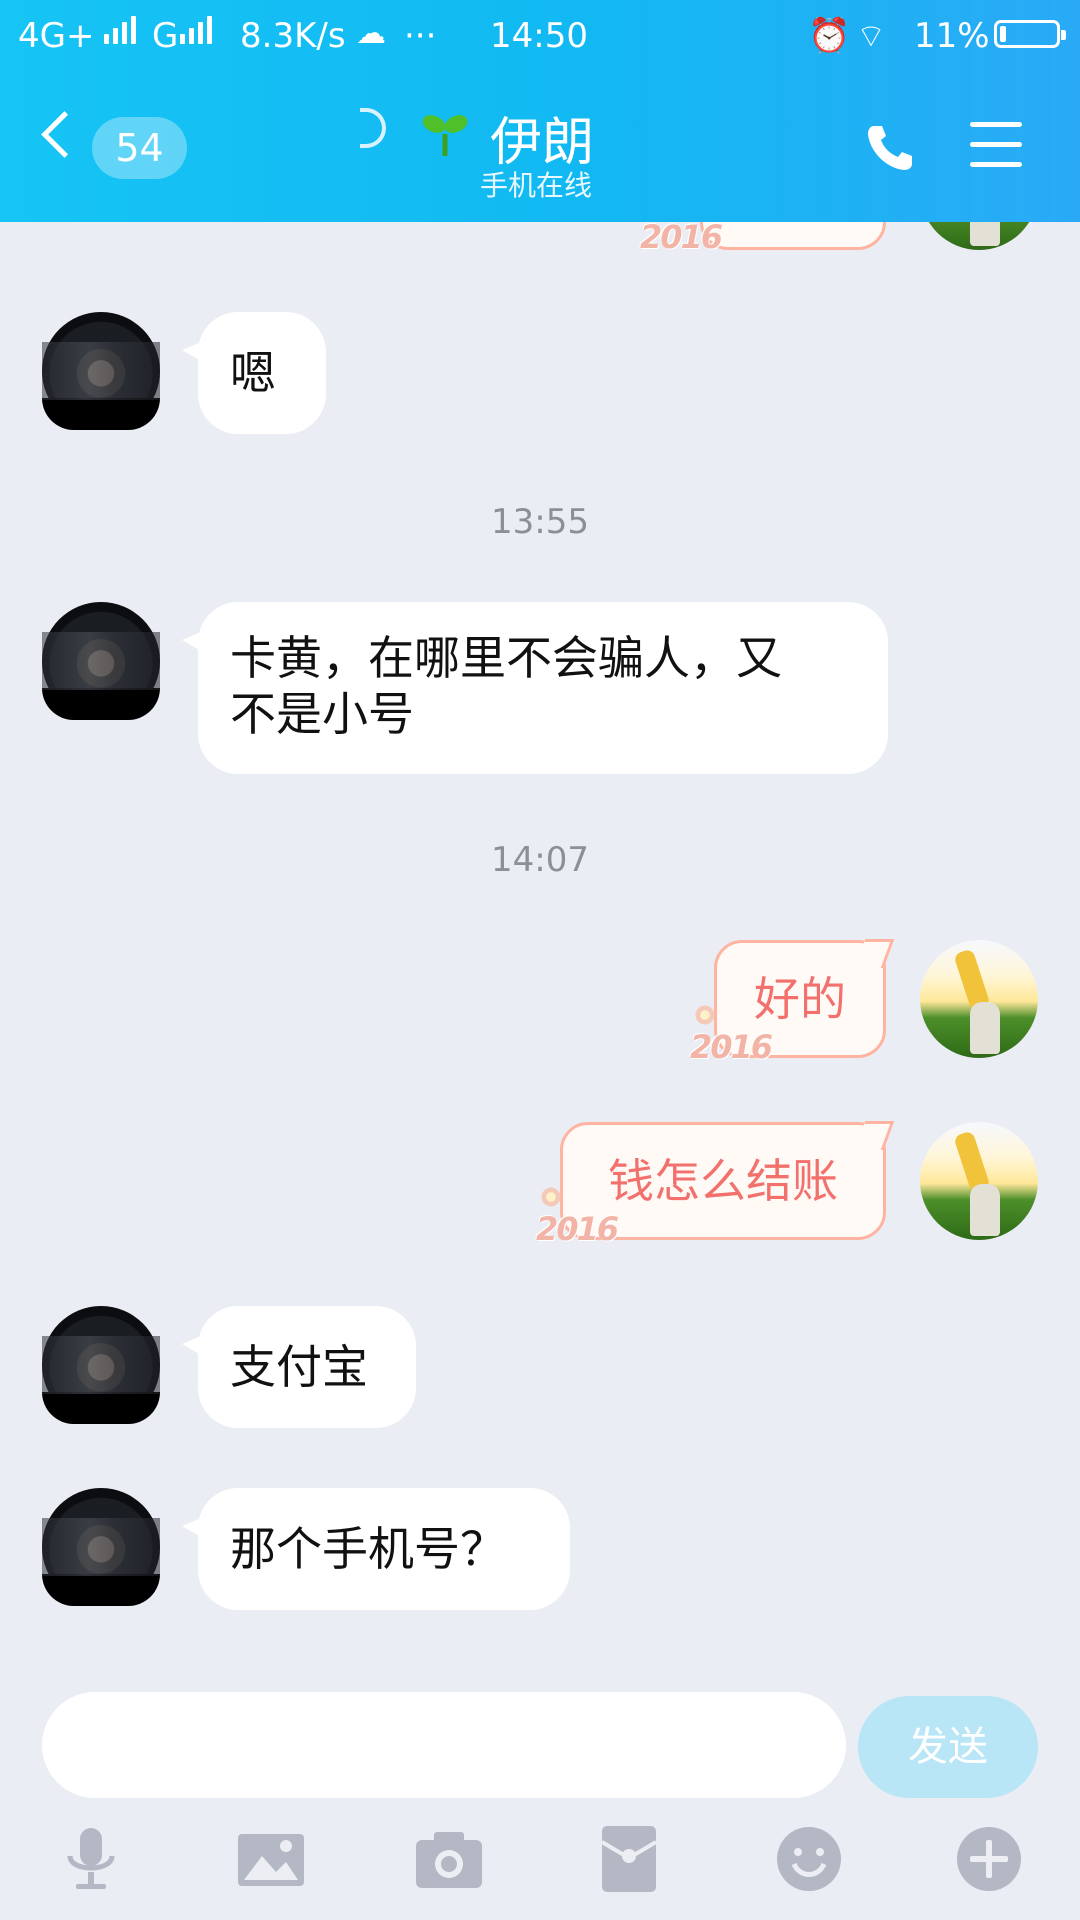 The height and width of the screenshot is (1920, 1080). I want to click on message-text: 好的, so click(800, 999).